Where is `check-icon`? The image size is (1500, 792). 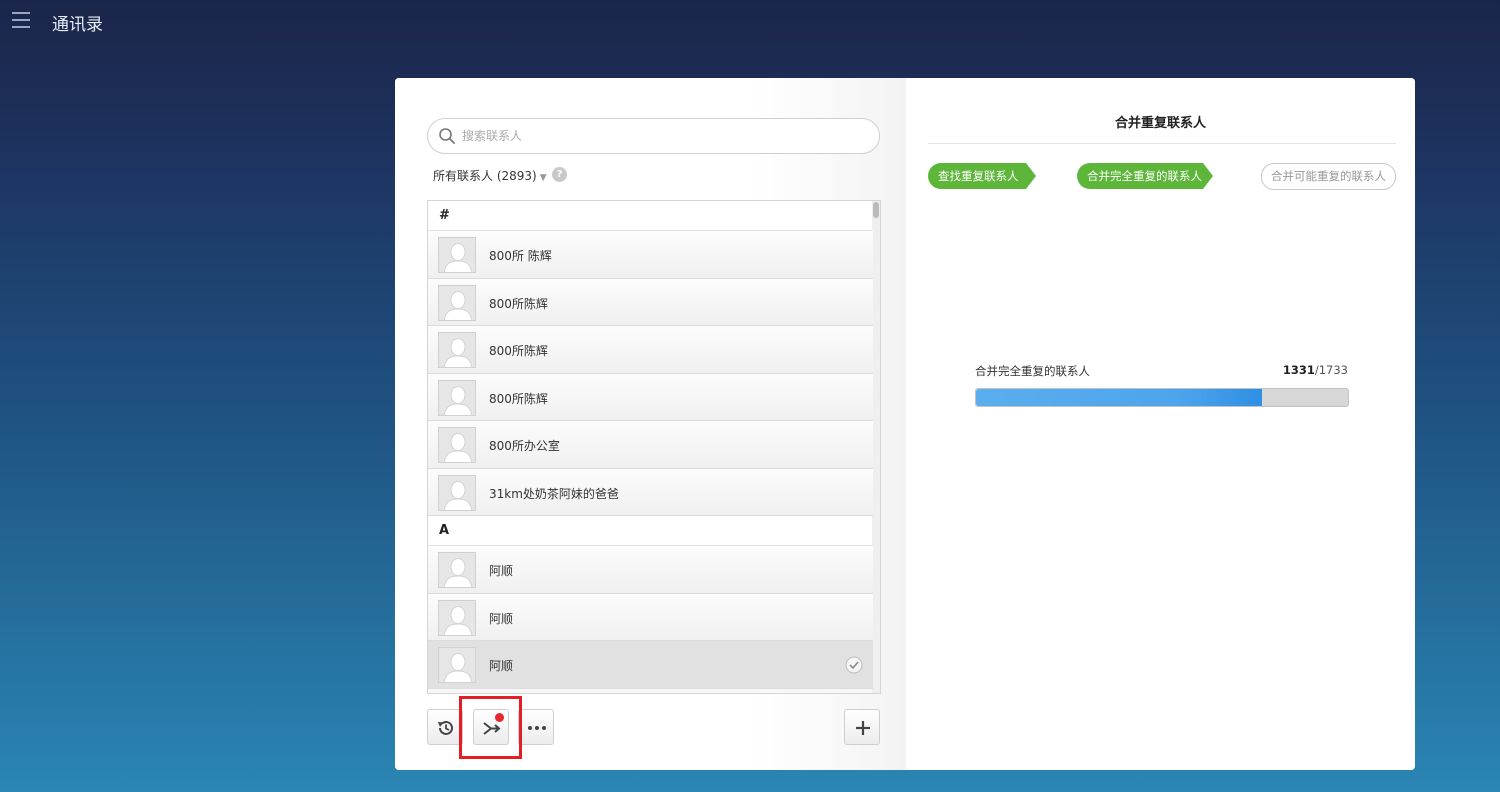
check-icon is located at coordinates (854, 665).